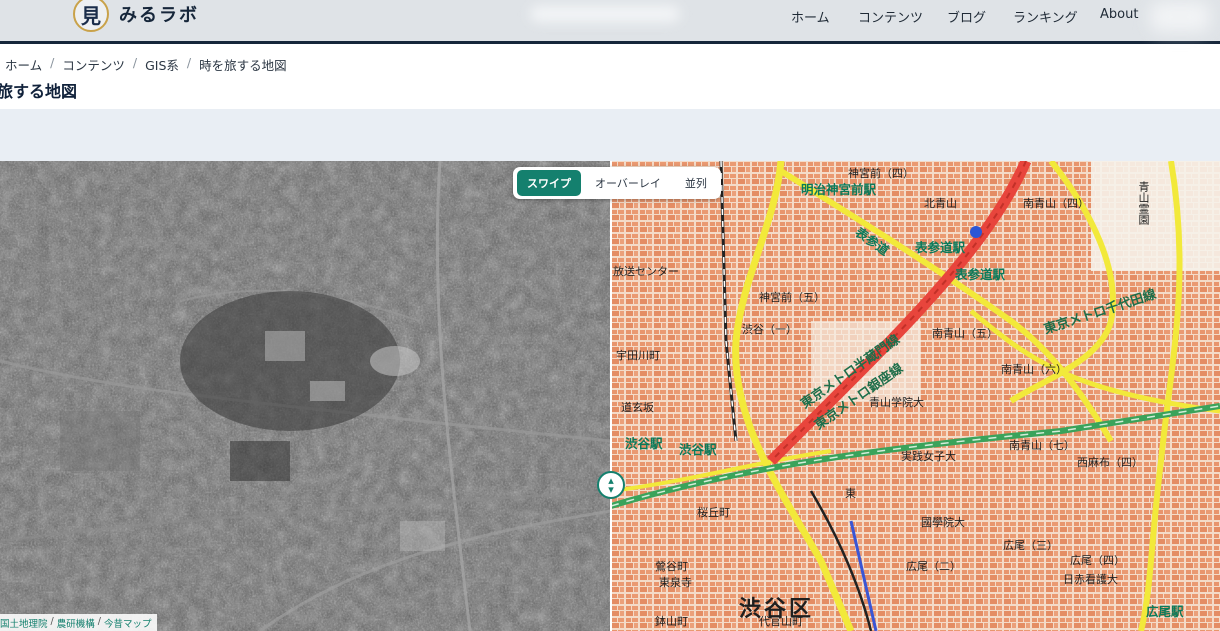  Describe the element at coordinates (896, 402) in the screenshot. I see `label-aoyama-gakuin: 青山学院大` at that location.